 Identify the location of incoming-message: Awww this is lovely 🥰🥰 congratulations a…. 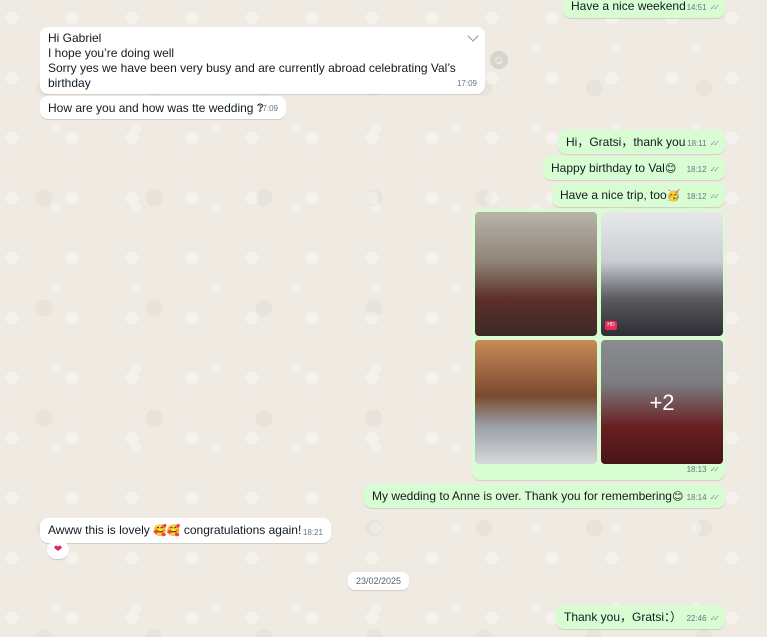
(185, 530).